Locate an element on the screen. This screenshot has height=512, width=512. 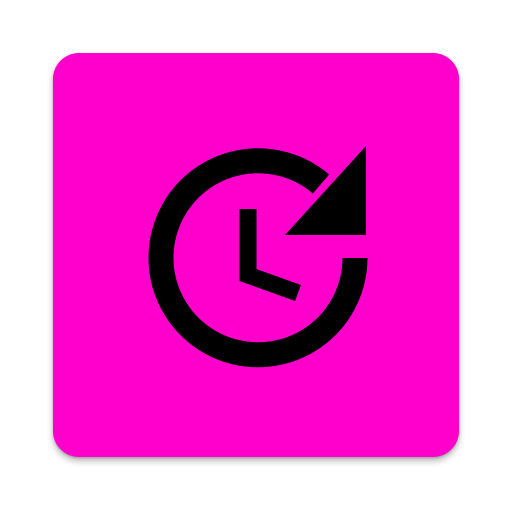
clock-hands is located at coordinates (270, 255).